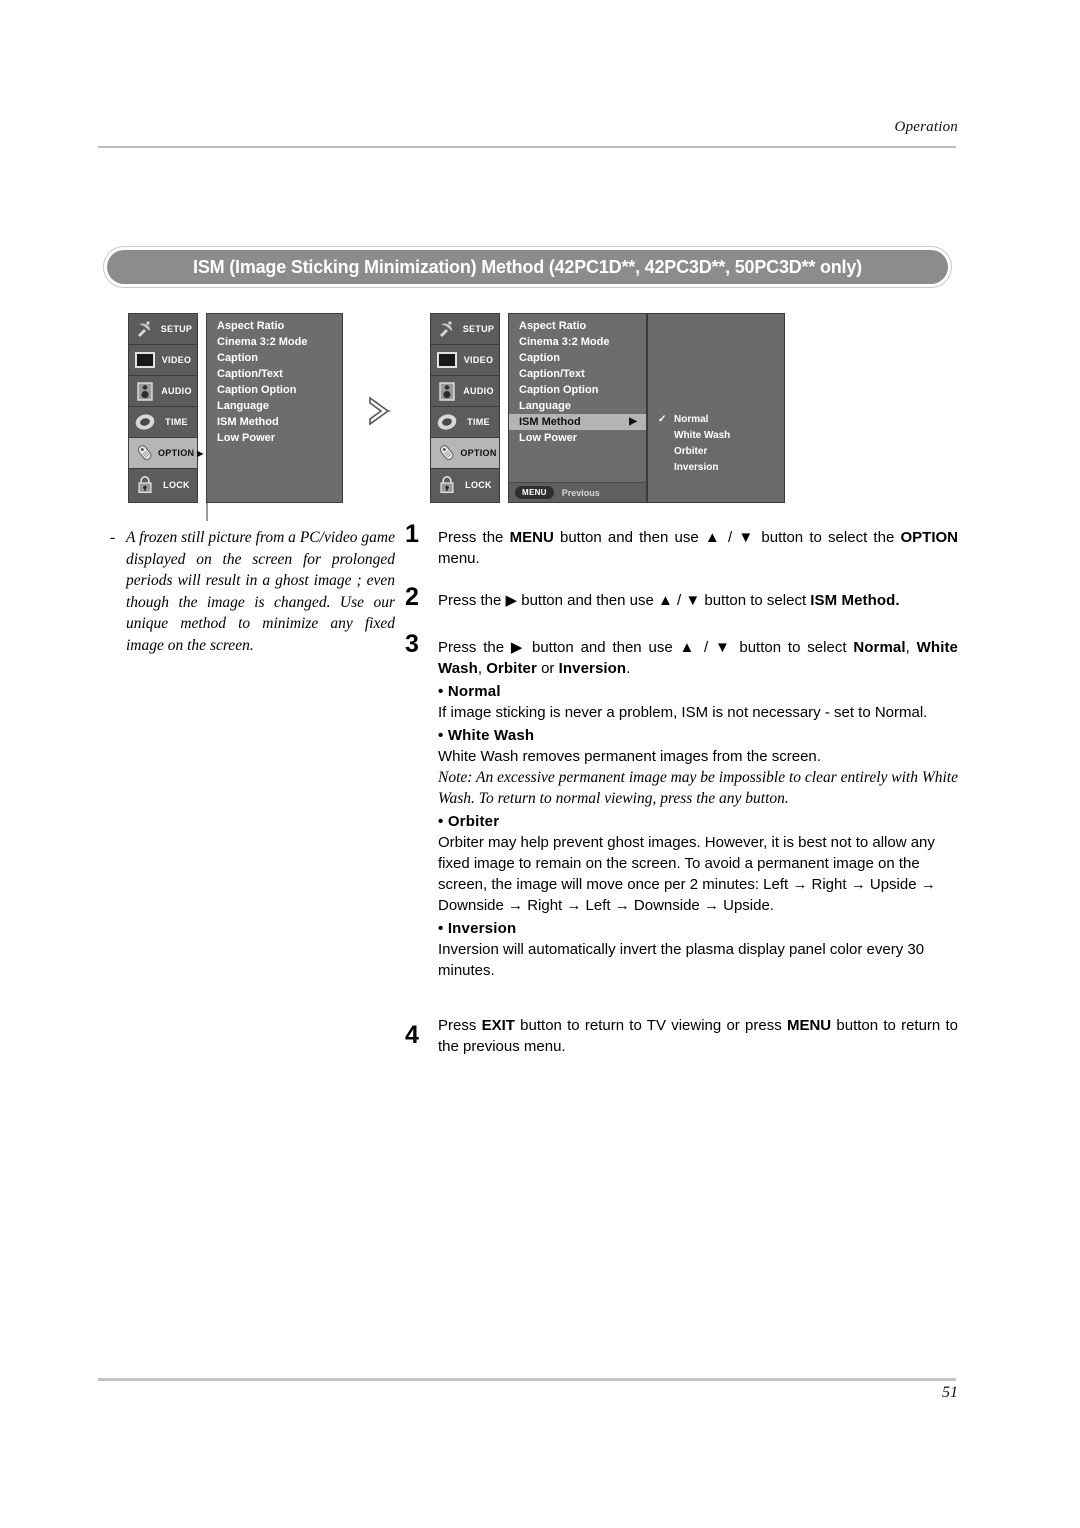 This screenshot has width=1080, height=1528. Describe the element at coordinates (534, 492) in the screenshot. I see `menu-button-chip: MENU` at that location.